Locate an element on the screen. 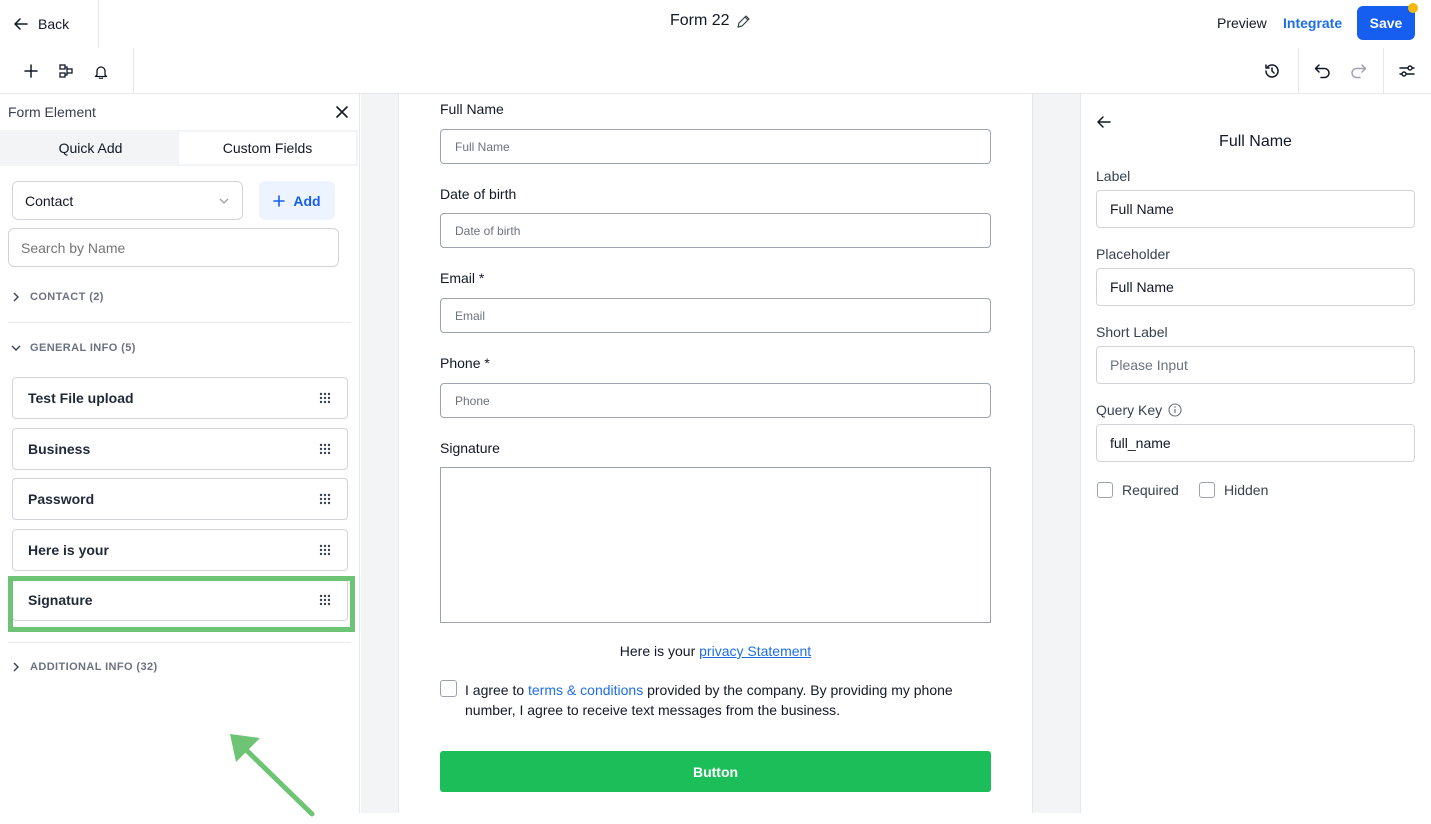  section-label: ADDITIONAL INFO (32) is located at coordinates (94, 667).